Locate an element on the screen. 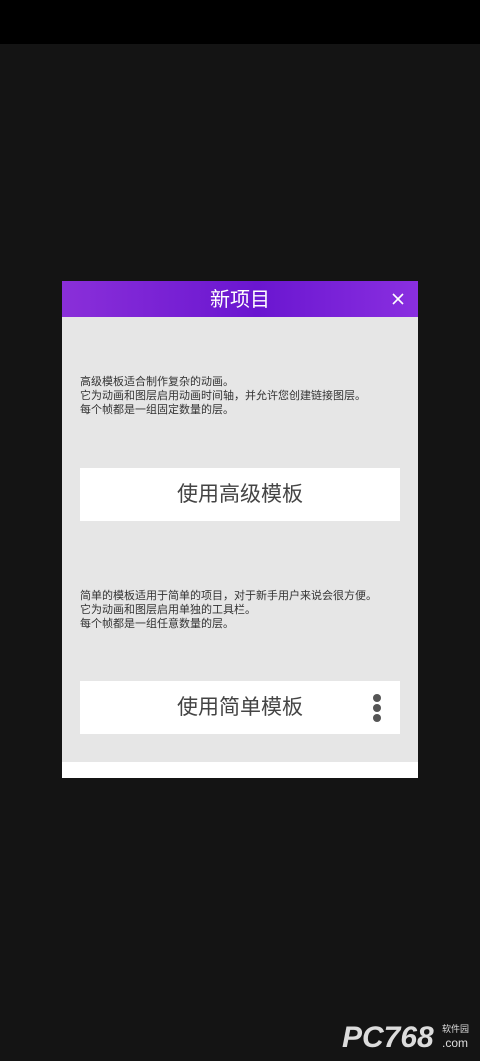  dialog-title: 新项目 is located at coordinates (240, 299).